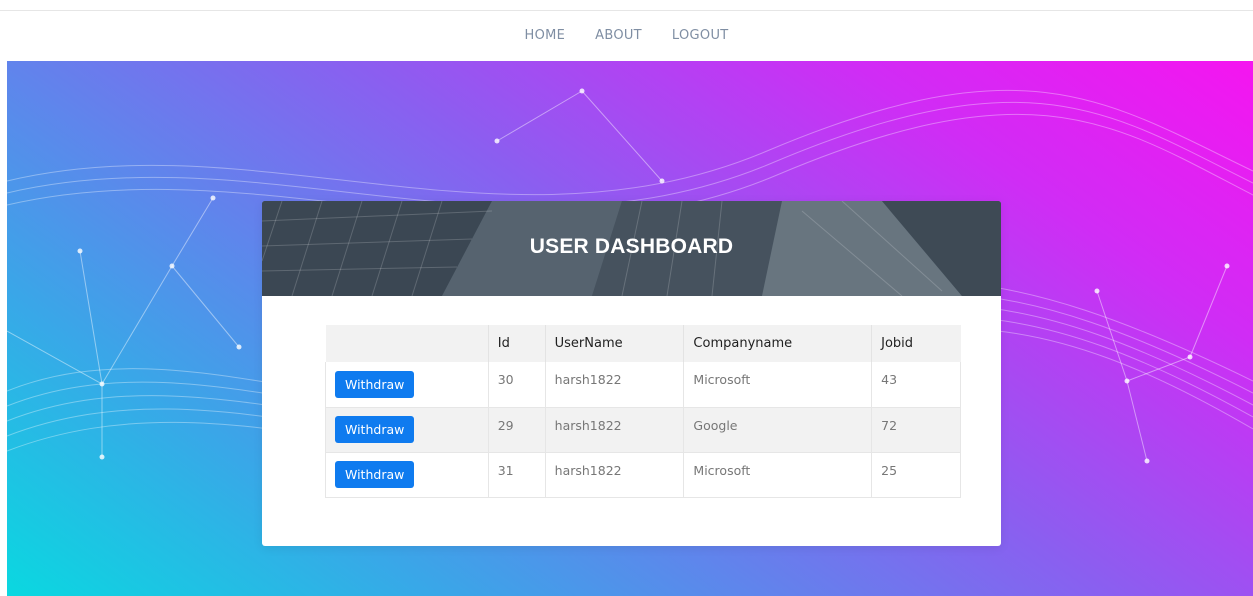  I want to click on dashboard-header-banner: USER DASHBOARD, so click(631, 248).